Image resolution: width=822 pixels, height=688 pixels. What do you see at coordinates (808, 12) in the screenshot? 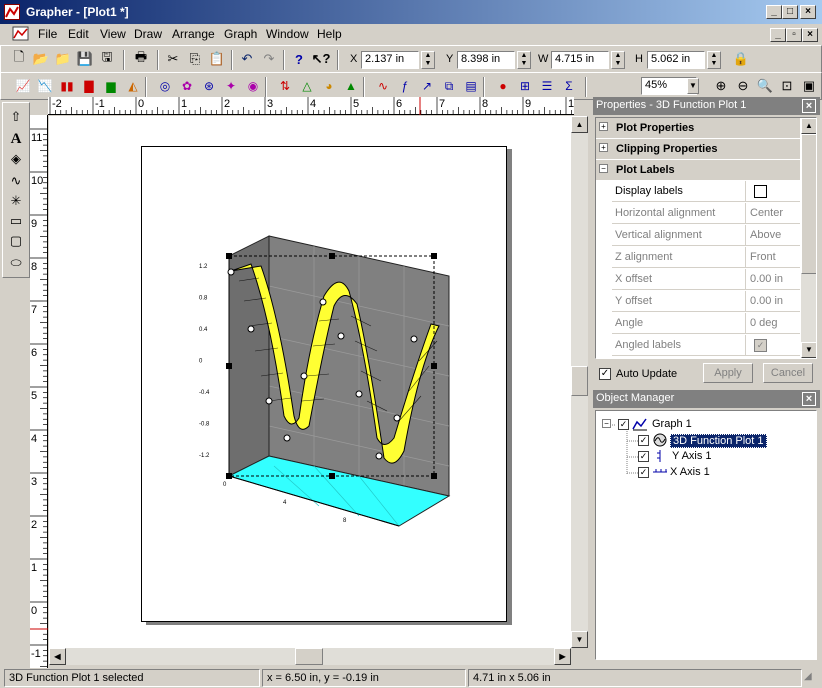
I see `close-button: ×` at bounding box center [808, 12].